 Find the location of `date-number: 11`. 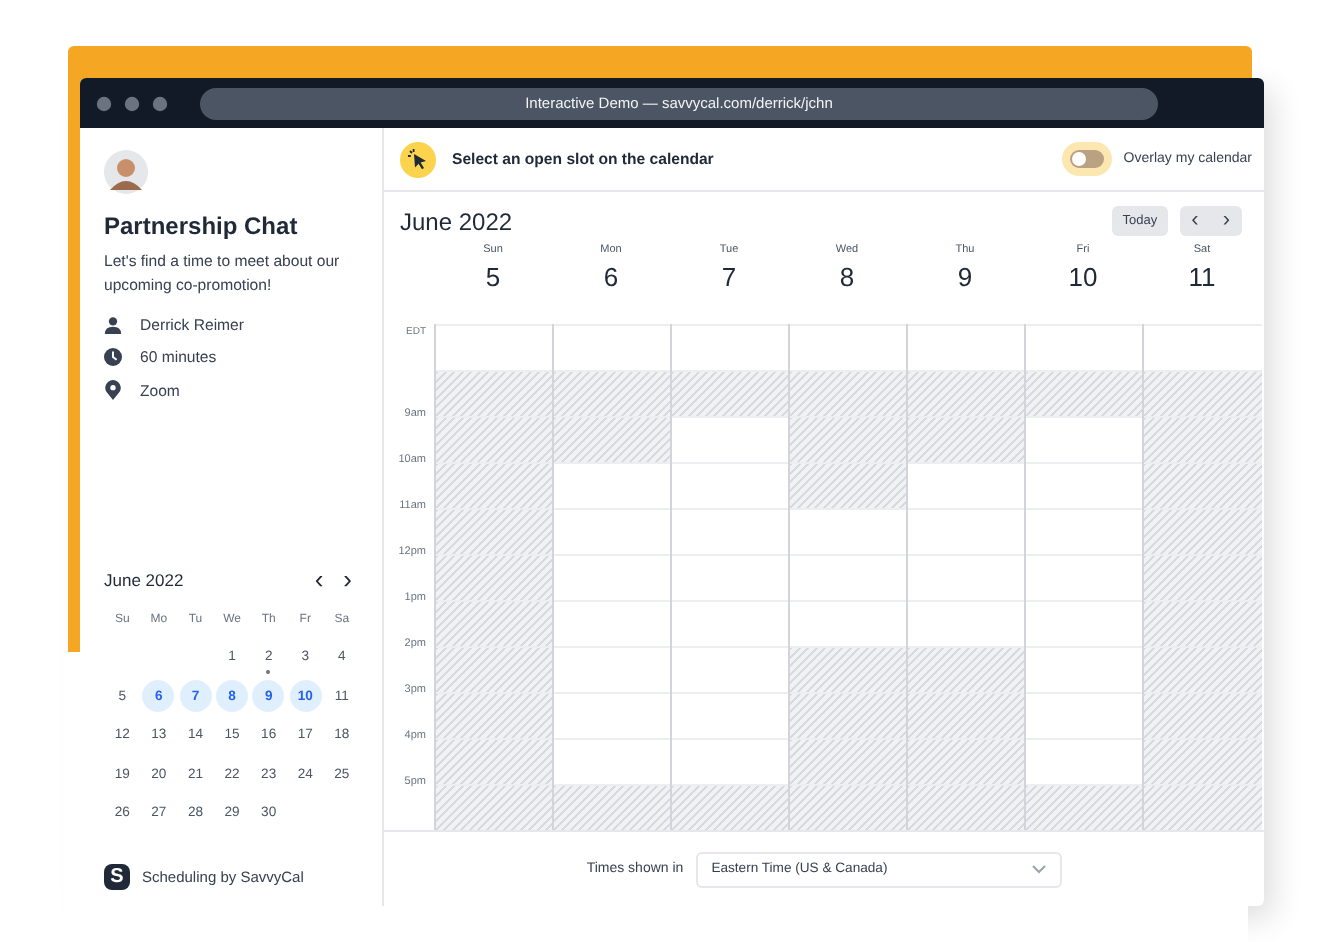

date-number: 11 is located at coordinates (1202, 277).